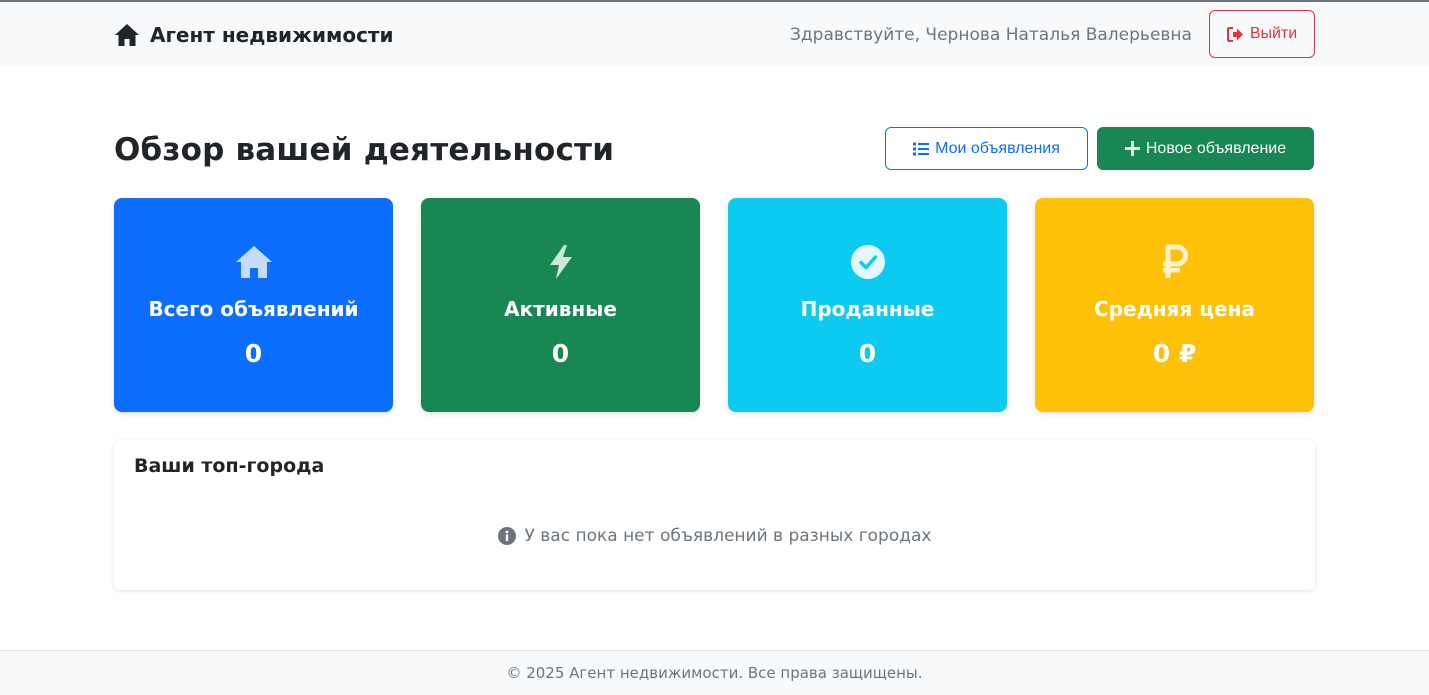 The width and height of the screenshot is (1429, 695). Describe the element at coordinates (253, 309) in the screenshot. I see `stat-label: Всего объявлений` at that location.